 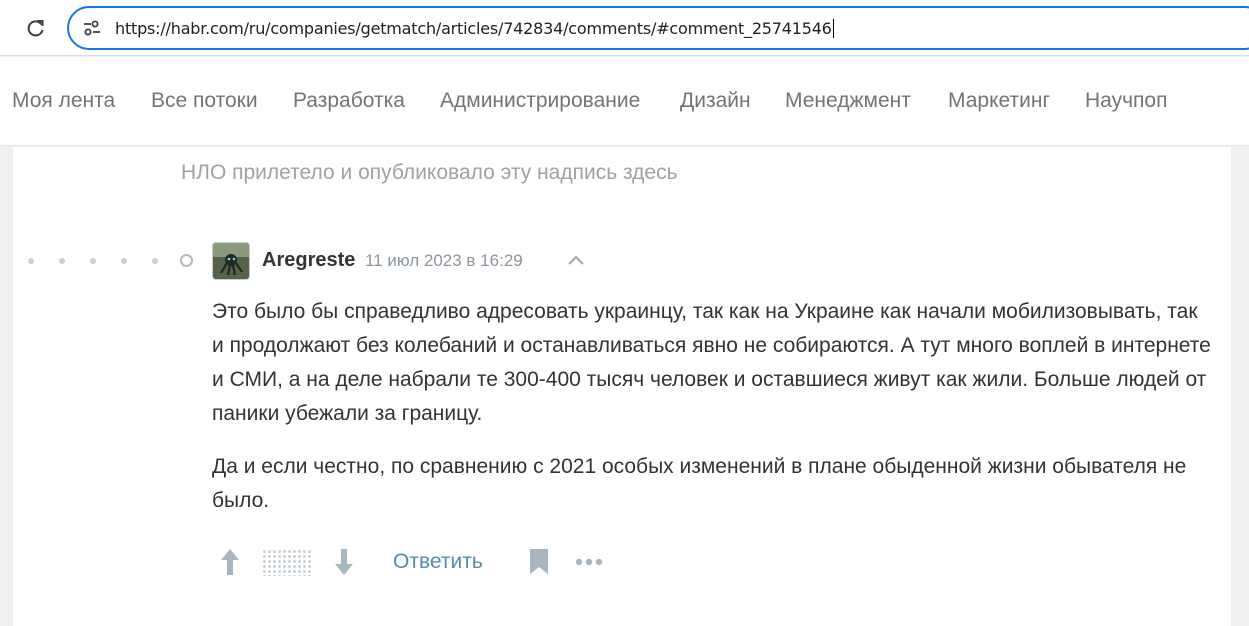 I want to click on comment-actions: Ответить, so click(x=422, y=562).